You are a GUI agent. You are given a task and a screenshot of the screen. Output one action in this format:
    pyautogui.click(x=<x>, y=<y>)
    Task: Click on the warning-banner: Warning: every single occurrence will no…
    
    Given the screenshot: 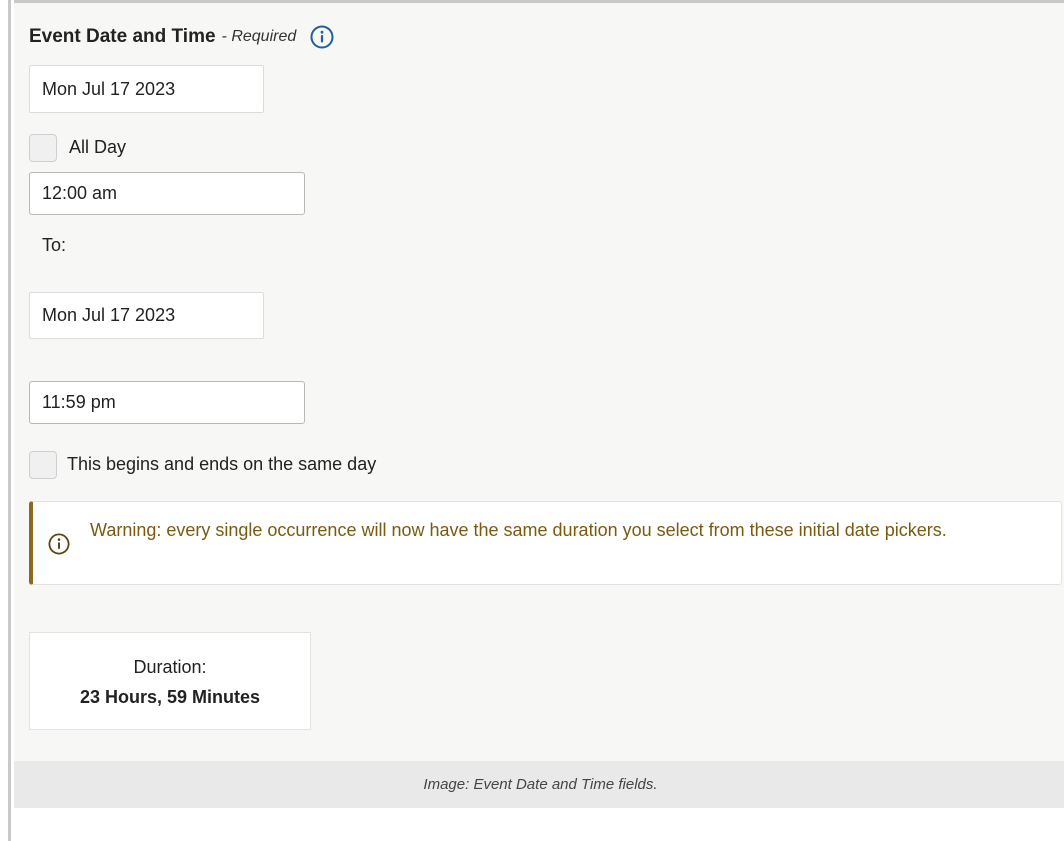 What is the action you would take?
    pyautogui.click(x=545, y=543)
    